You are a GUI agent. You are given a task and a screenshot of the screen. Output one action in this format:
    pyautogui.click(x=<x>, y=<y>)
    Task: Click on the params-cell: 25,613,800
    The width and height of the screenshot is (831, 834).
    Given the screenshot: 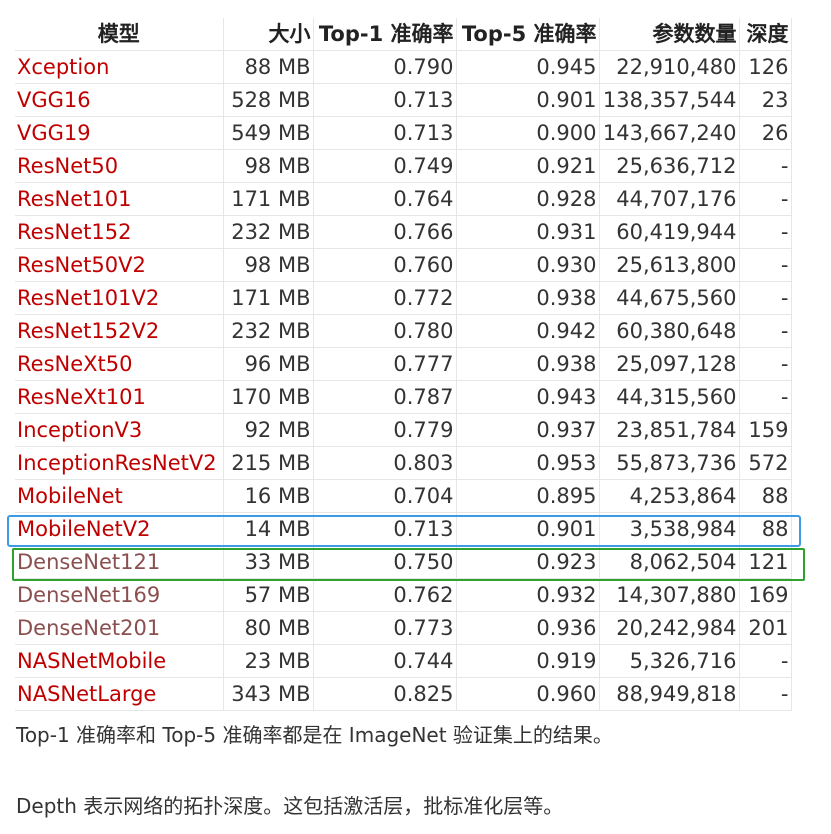 What is the action you would take?
    pyautogui.click(x=669, y=265)
    